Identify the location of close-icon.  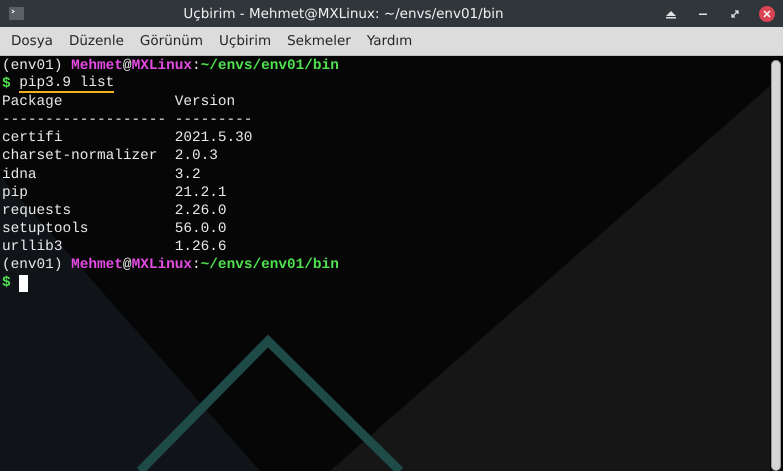
(767, 14).